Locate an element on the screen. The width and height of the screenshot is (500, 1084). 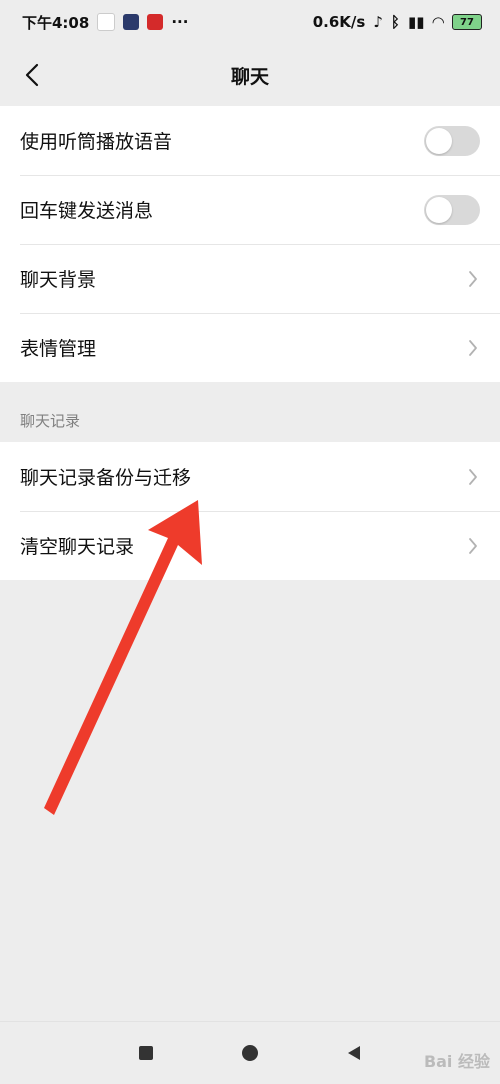
page-title: 聊天 is located at coordinates (249, 76).